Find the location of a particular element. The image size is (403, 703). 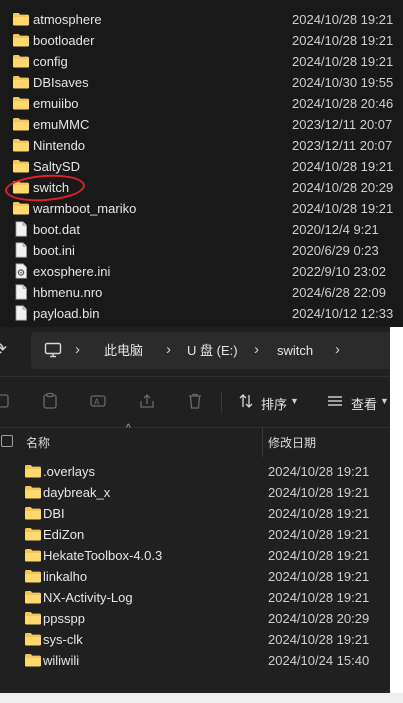

sort-icon is located at coordinates (246, 401).